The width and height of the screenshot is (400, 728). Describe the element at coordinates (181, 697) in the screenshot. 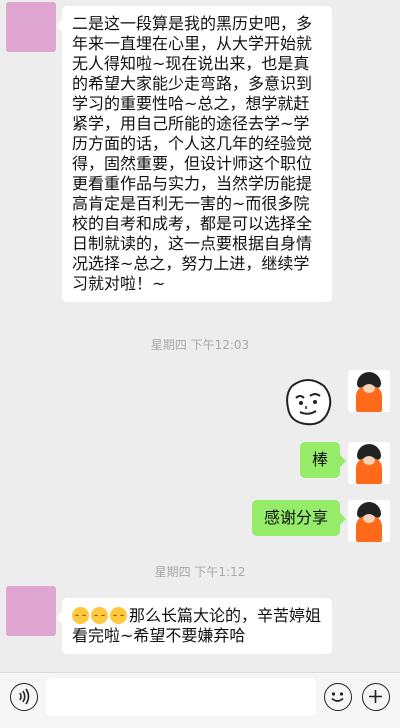

I see `message-input` at that location.